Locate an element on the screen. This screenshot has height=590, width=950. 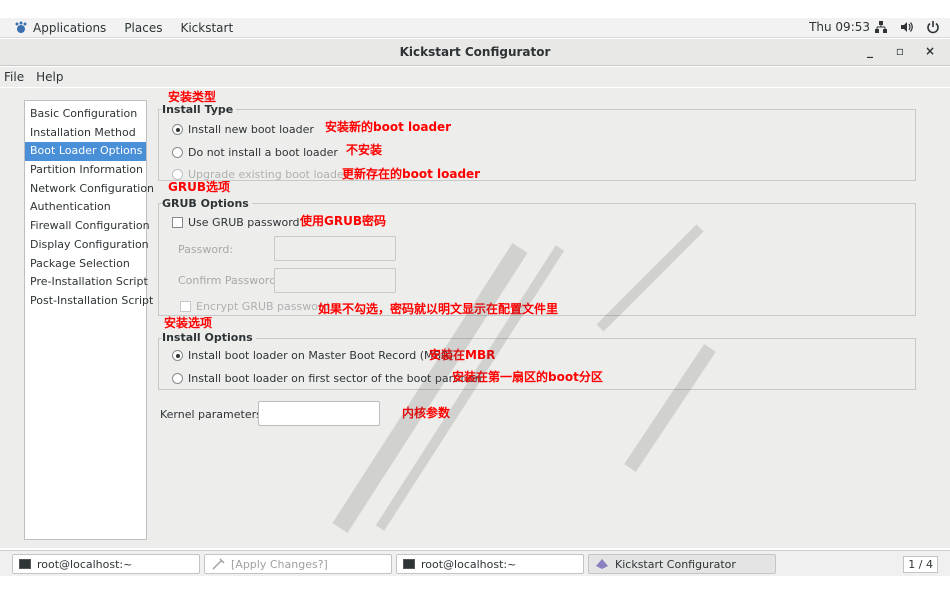
kernel-parameters-input is located at coordinates (319, 413).